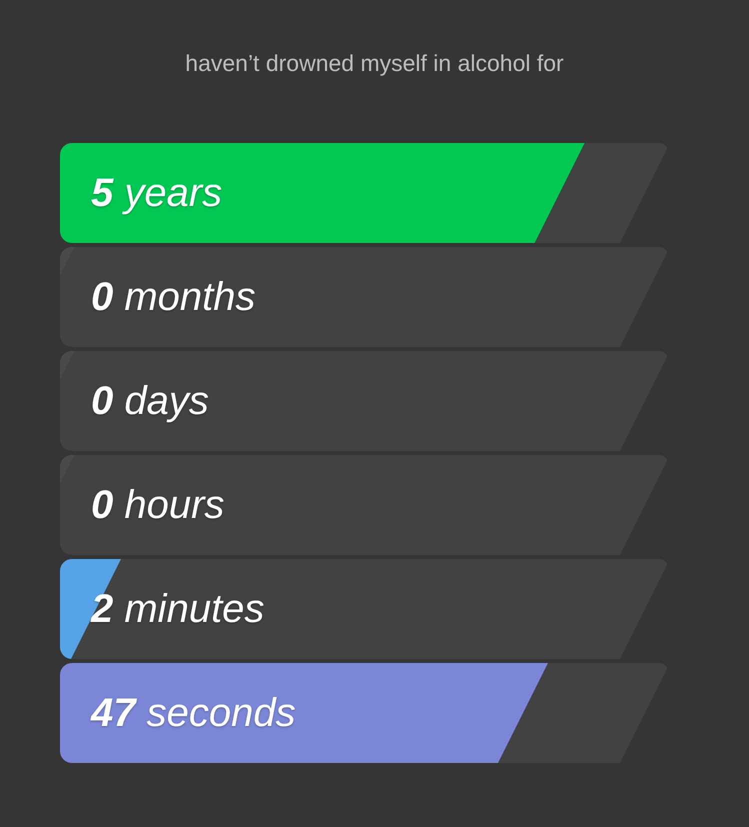 The height and width of the screenshot is (827, 749). What do you see at coordinates (193, 713) in the screenshot?
I see `duration-label: 47 seconds` at bounding box center [193, 713].